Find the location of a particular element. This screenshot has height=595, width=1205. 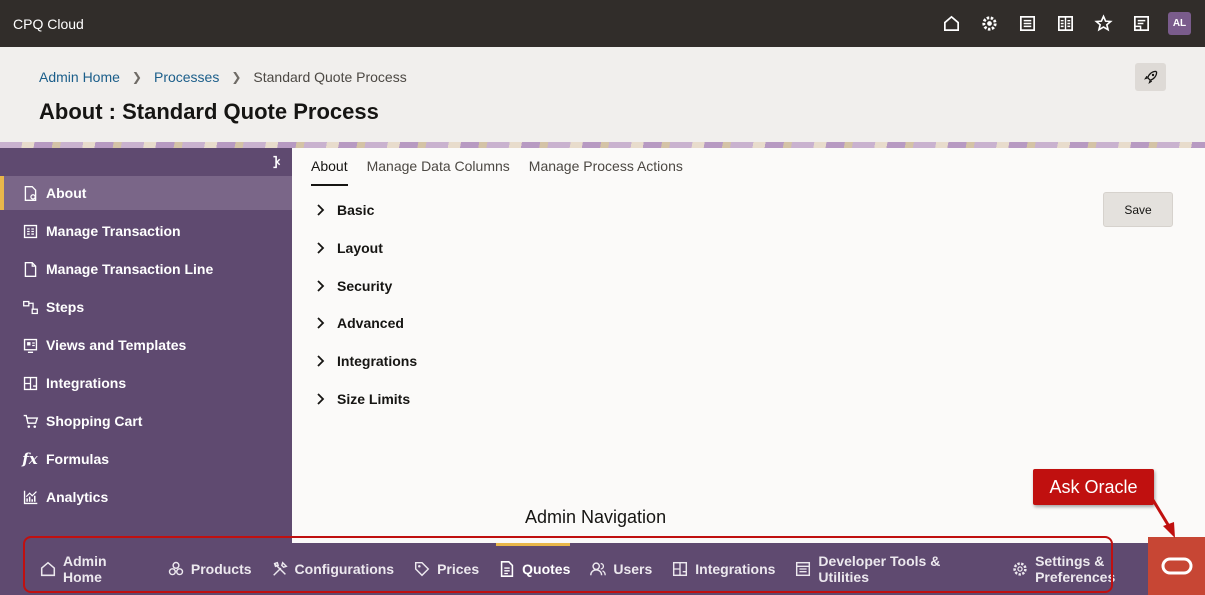

sidebar-item-about: About is located at coordinates (146, 193).